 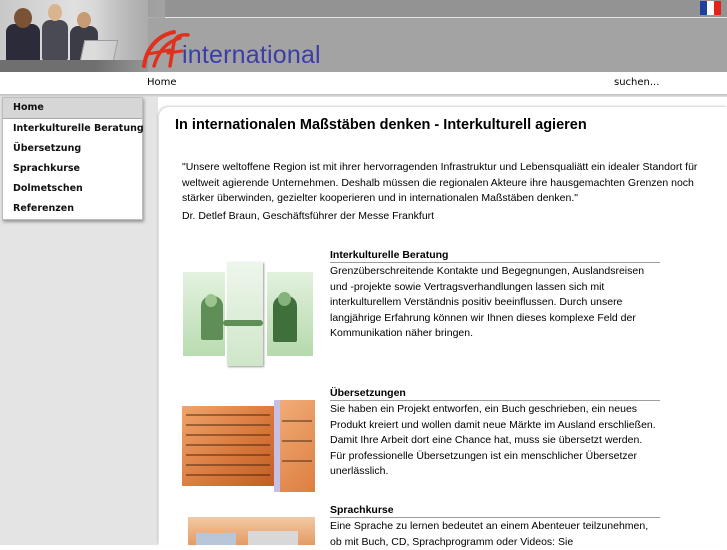 What do you see at coordinates (251, 55) in the screenshot?
I see `logo-text: international` at bounding box center [251, 55].